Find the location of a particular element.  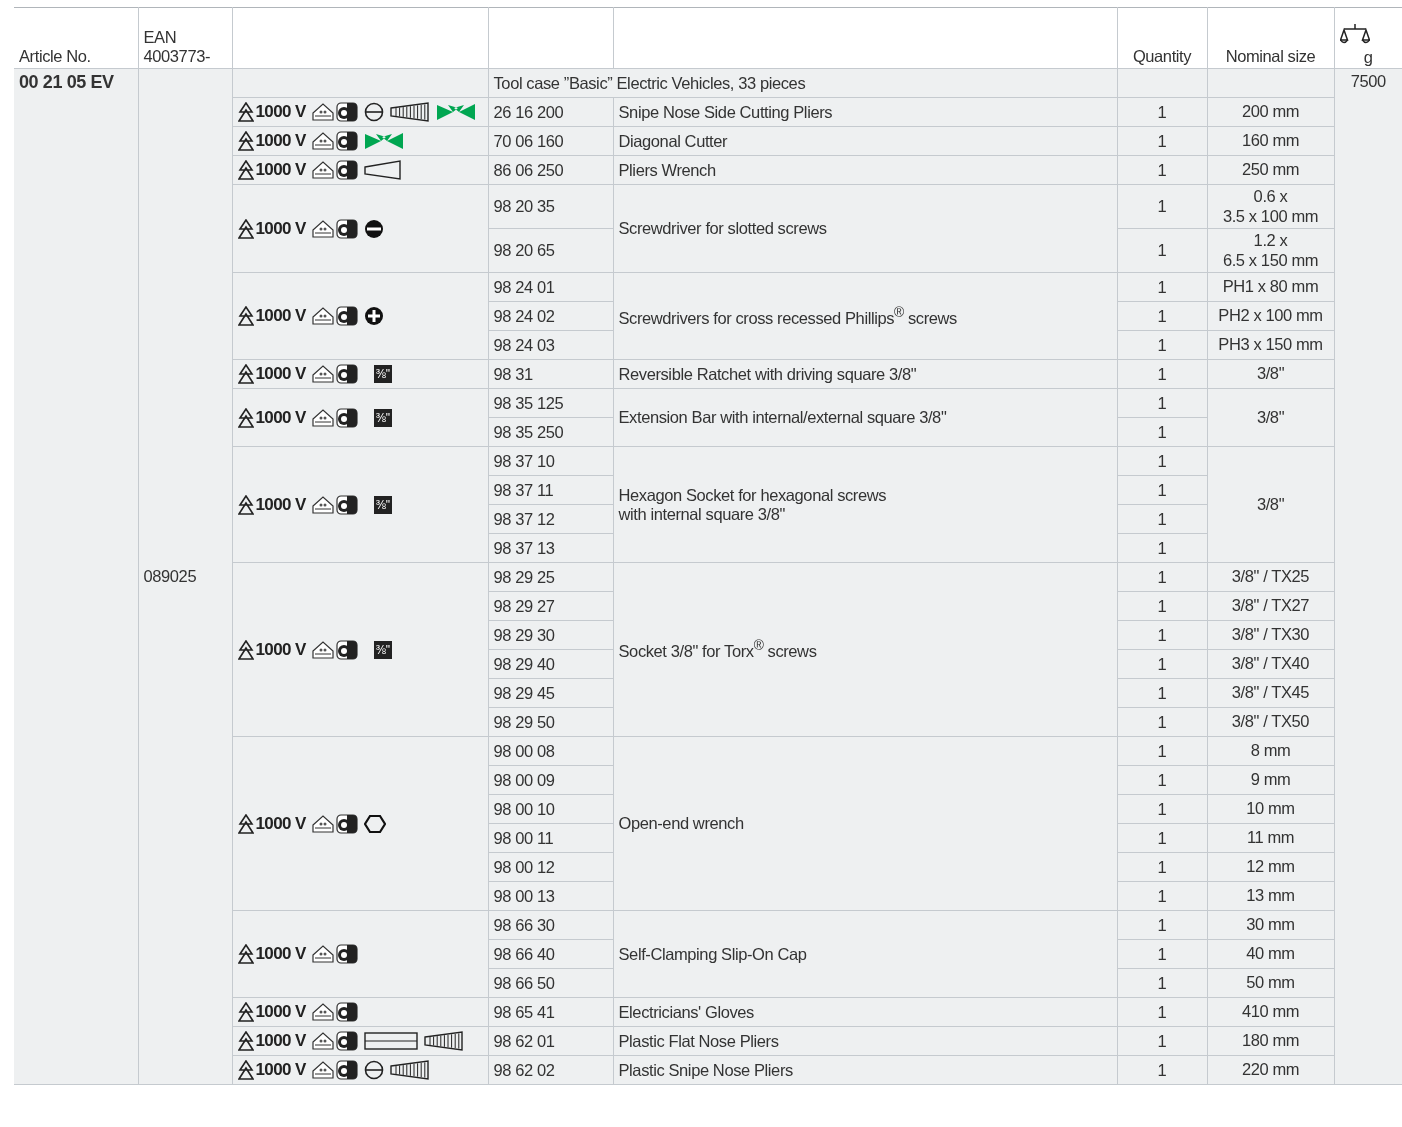

table-cell: 98 20 65 is located at coordinates (550, 250).